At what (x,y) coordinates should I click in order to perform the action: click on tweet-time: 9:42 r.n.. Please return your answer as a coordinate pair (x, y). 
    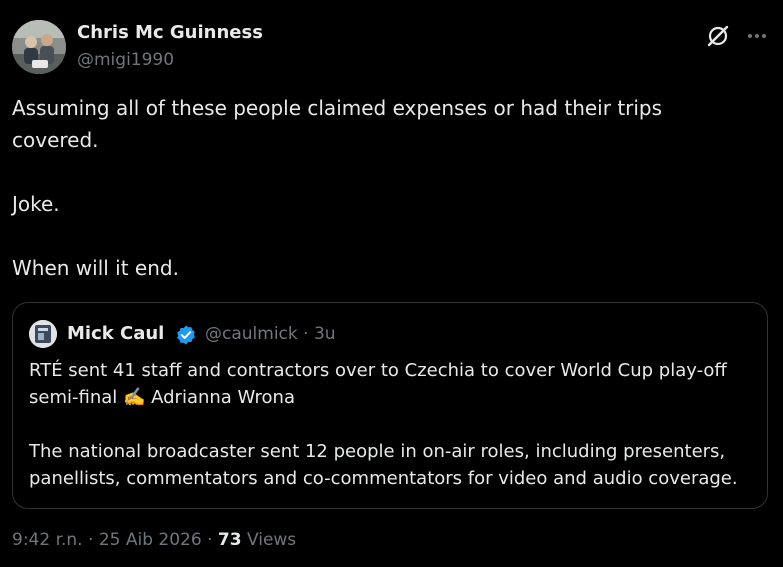
    Looking at the image, I should click on (47, 540).